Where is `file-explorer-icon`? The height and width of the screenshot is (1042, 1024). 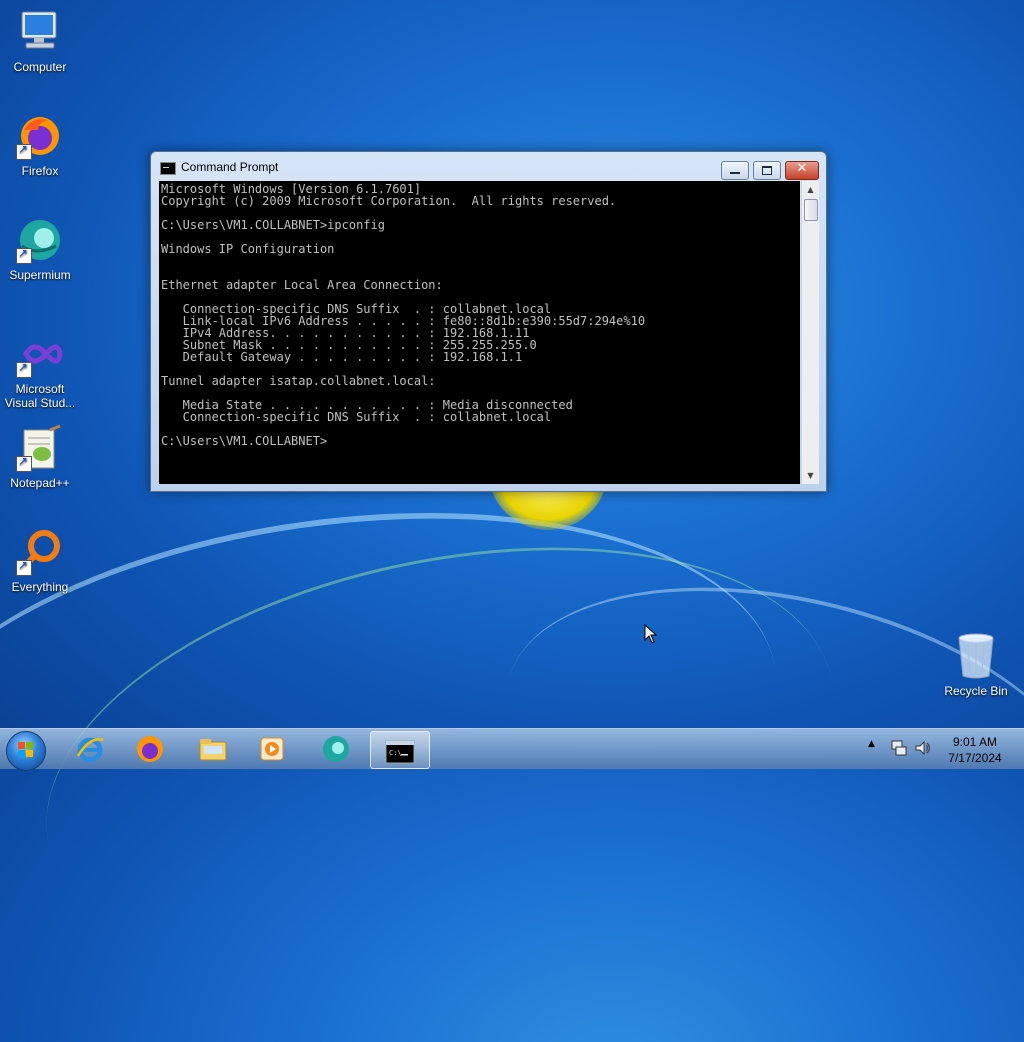
file-explorer-icon is located at coordinates (213, 750).